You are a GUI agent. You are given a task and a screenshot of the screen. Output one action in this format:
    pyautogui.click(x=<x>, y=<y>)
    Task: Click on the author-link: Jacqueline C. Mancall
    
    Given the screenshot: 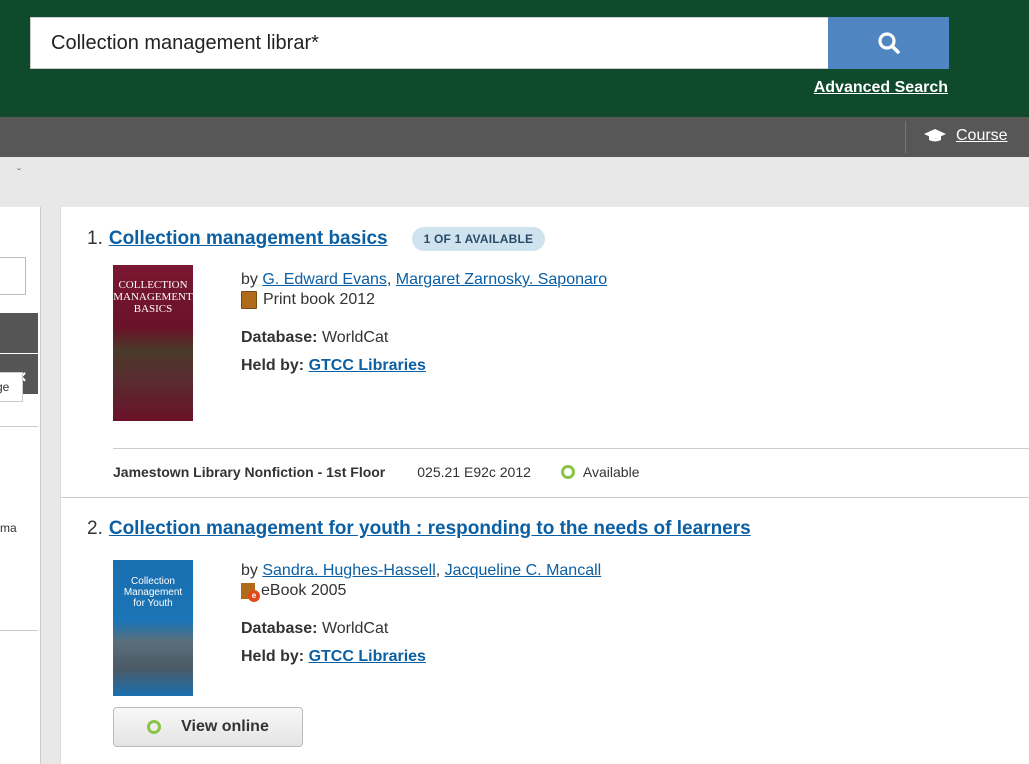 What is the action you would take?
    pyautogui.click(x=523, y=570)
    